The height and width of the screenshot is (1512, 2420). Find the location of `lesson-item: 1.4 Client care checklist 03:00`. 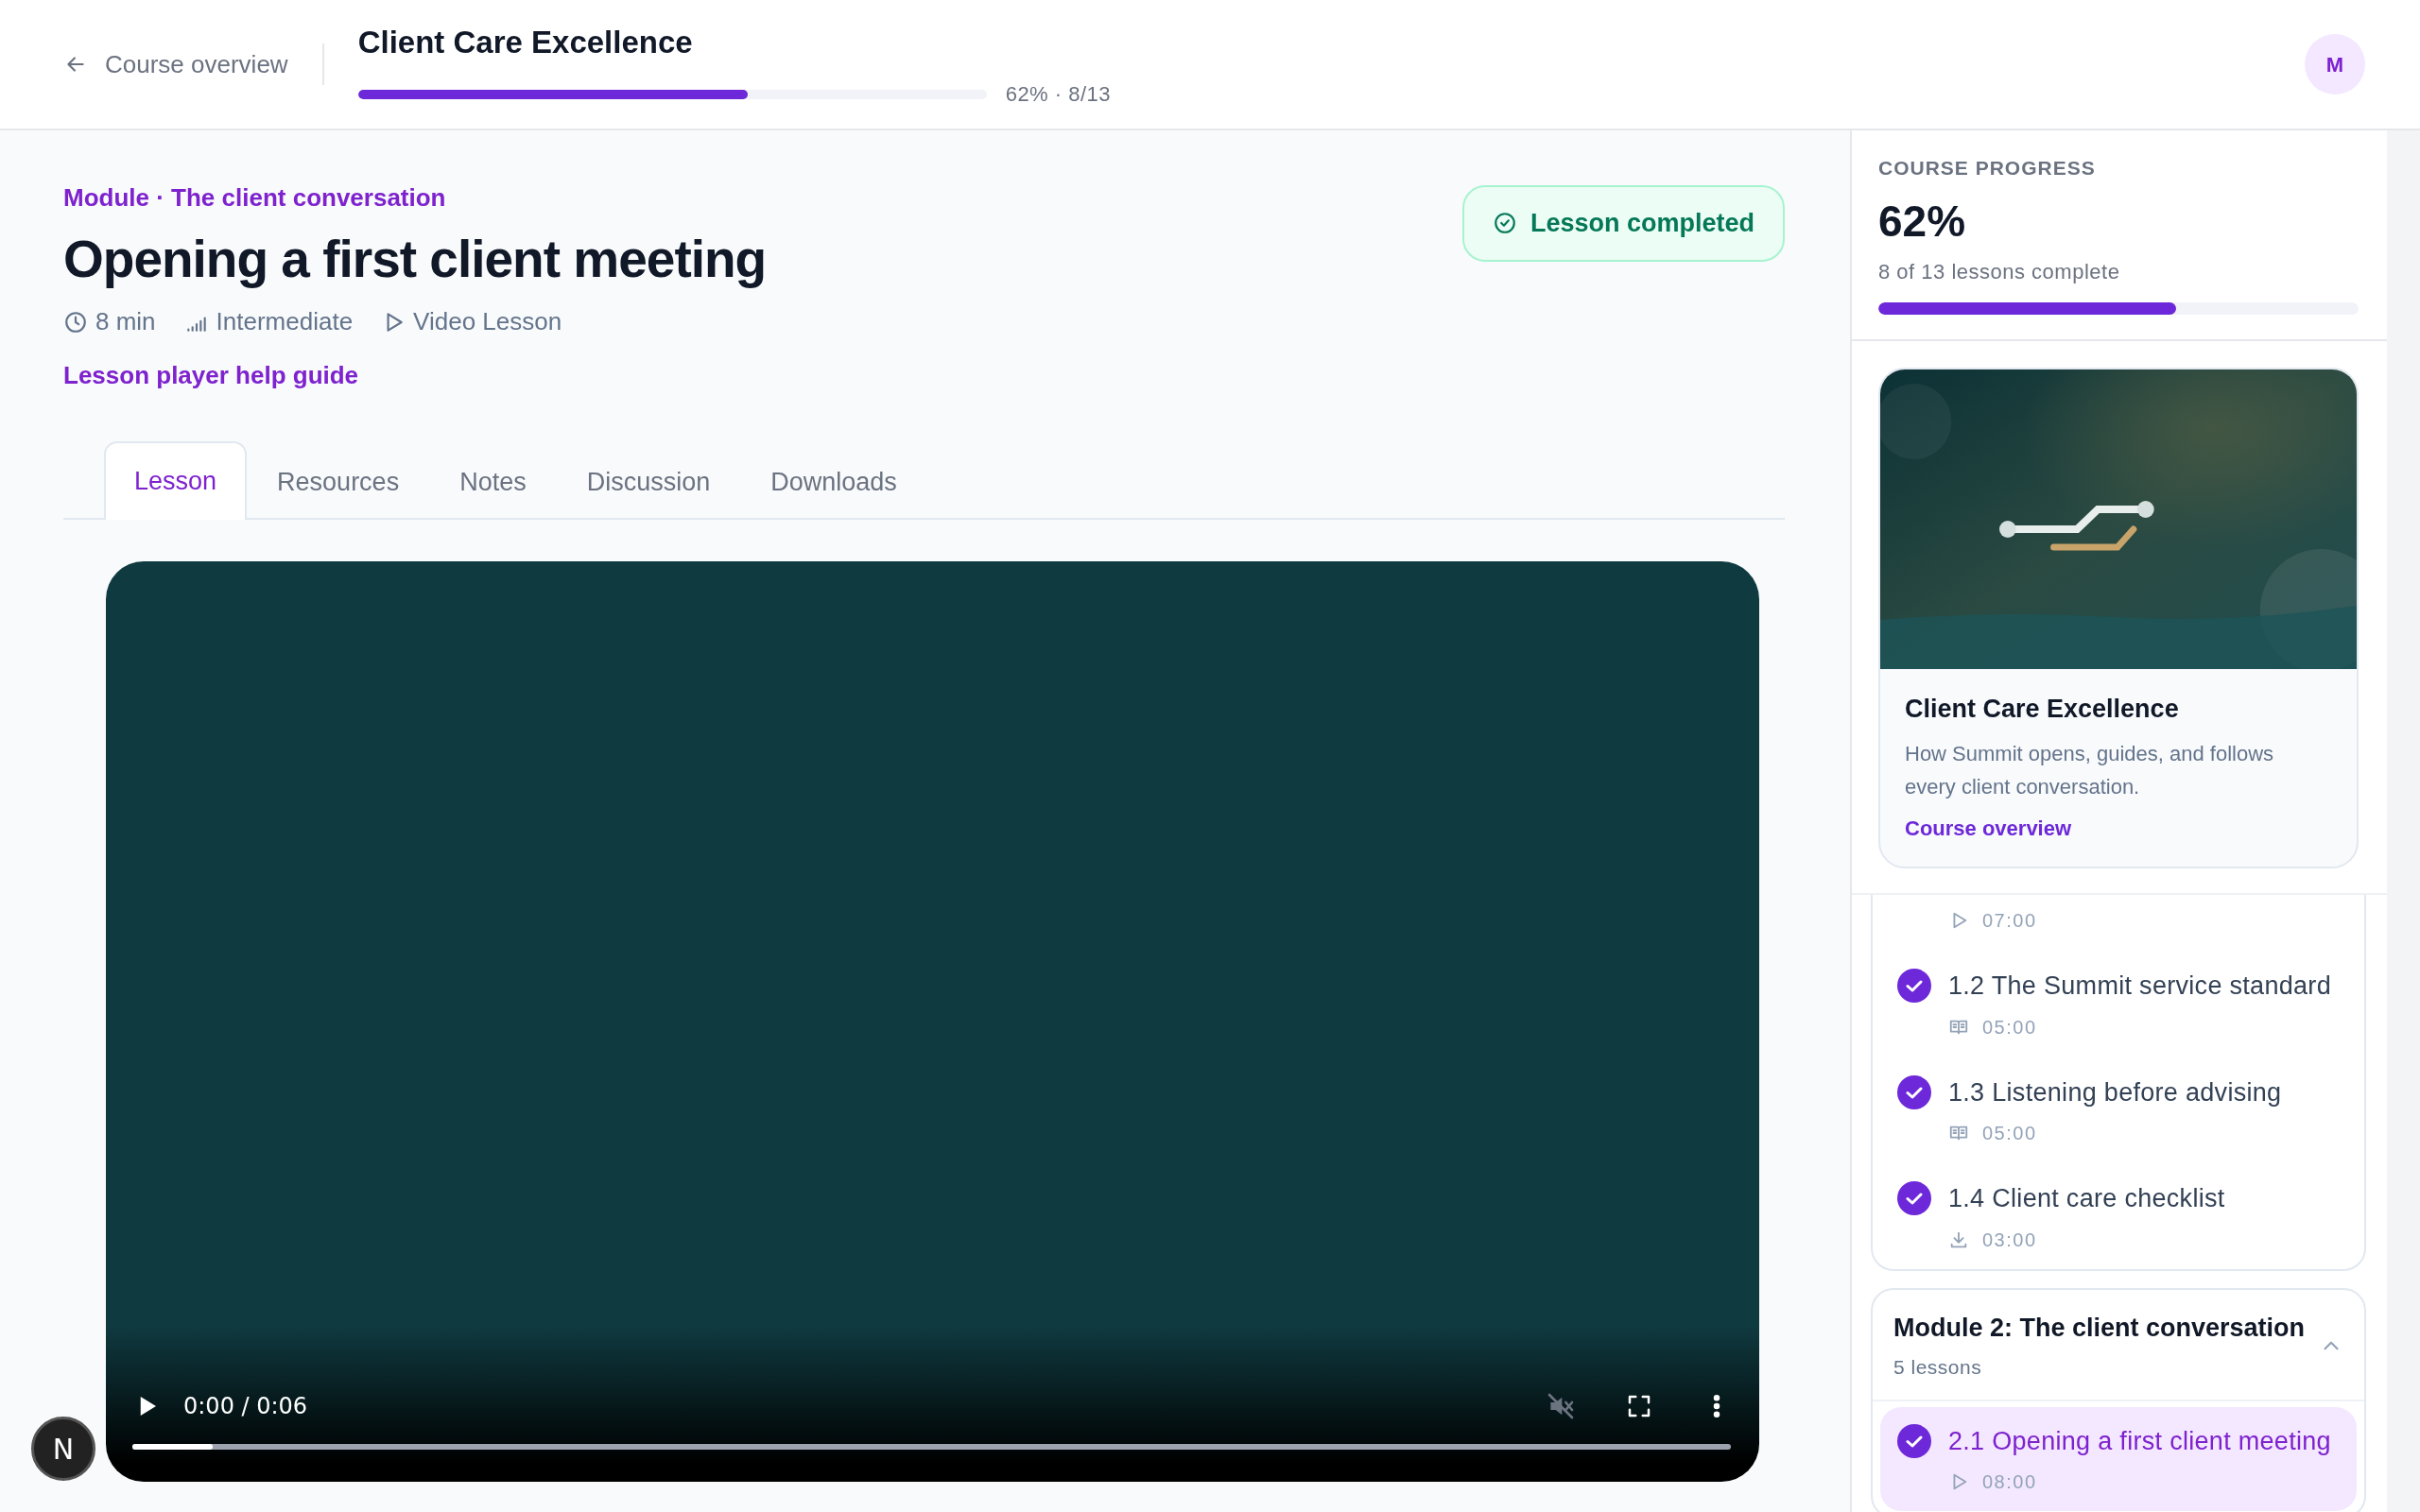

lesson-item: 1.4 Client care checklist 03:00 is located at coordinates (2118, 1215).